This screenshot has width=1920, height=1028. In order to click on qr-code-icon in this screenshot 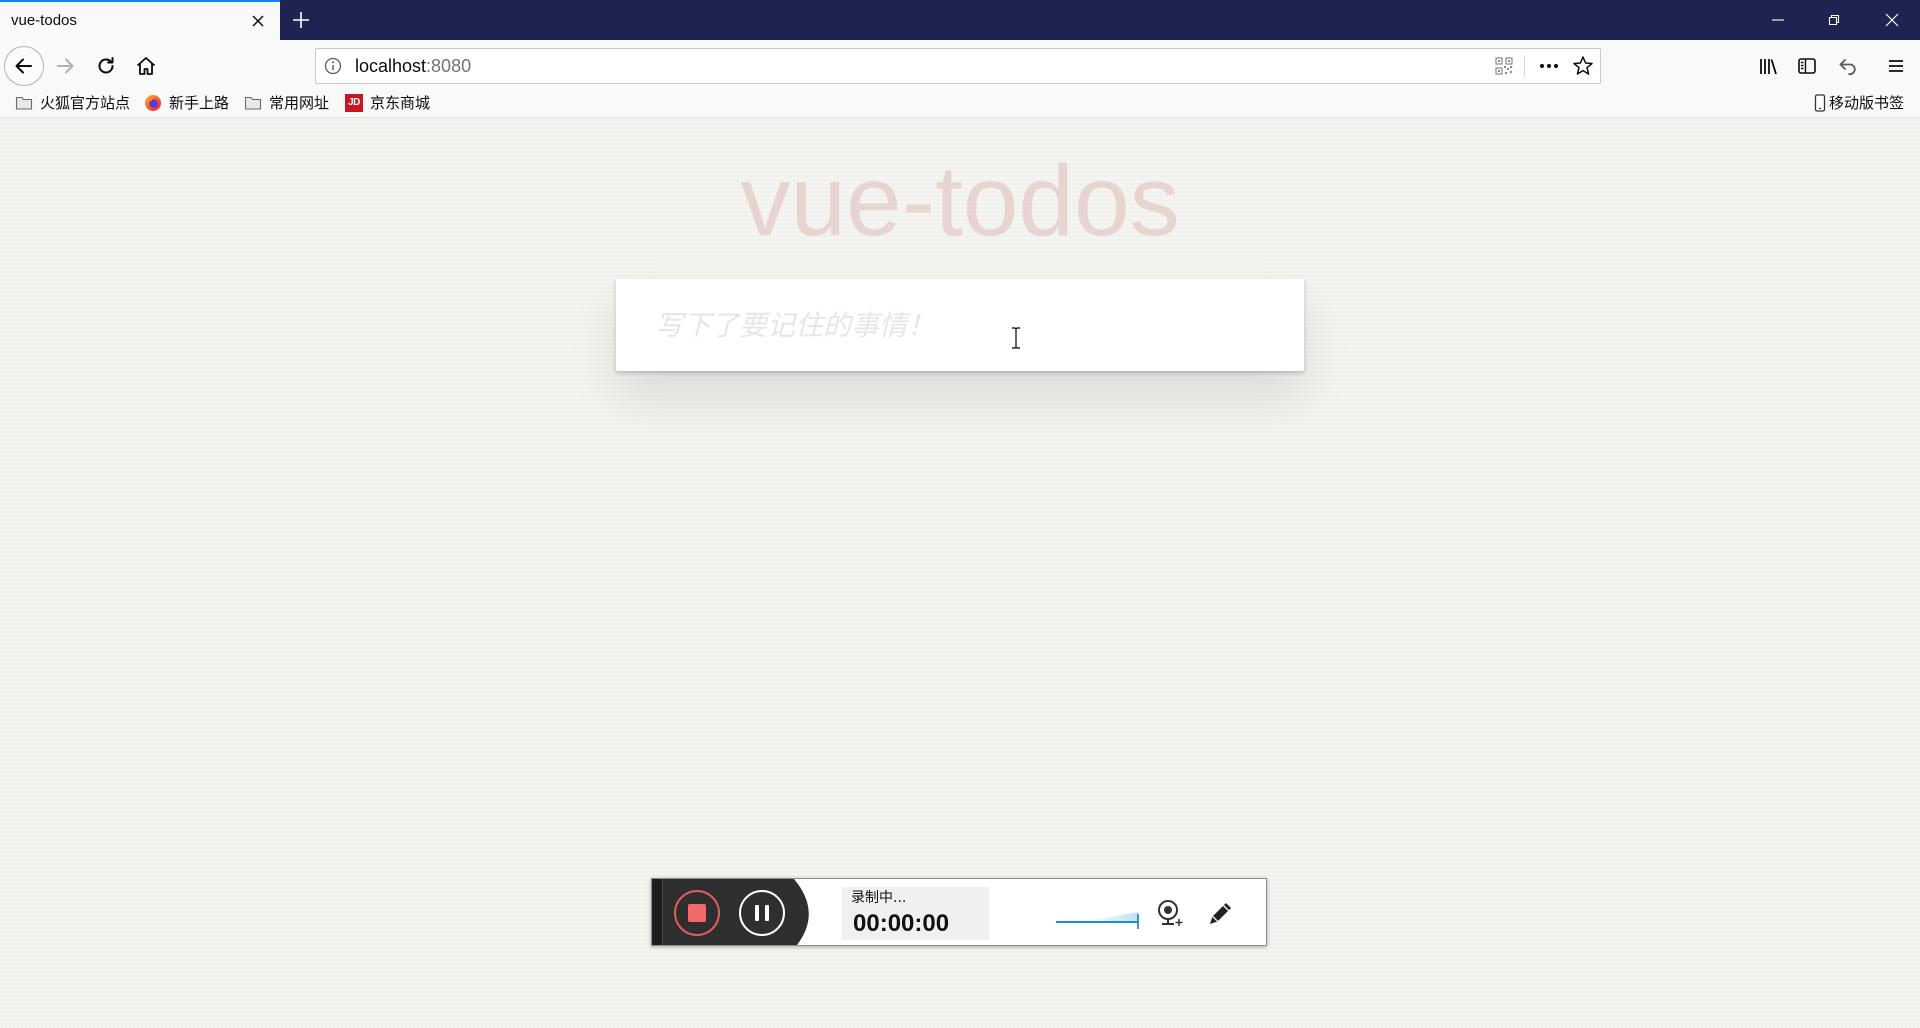, I will do `click(1504, 66)`.